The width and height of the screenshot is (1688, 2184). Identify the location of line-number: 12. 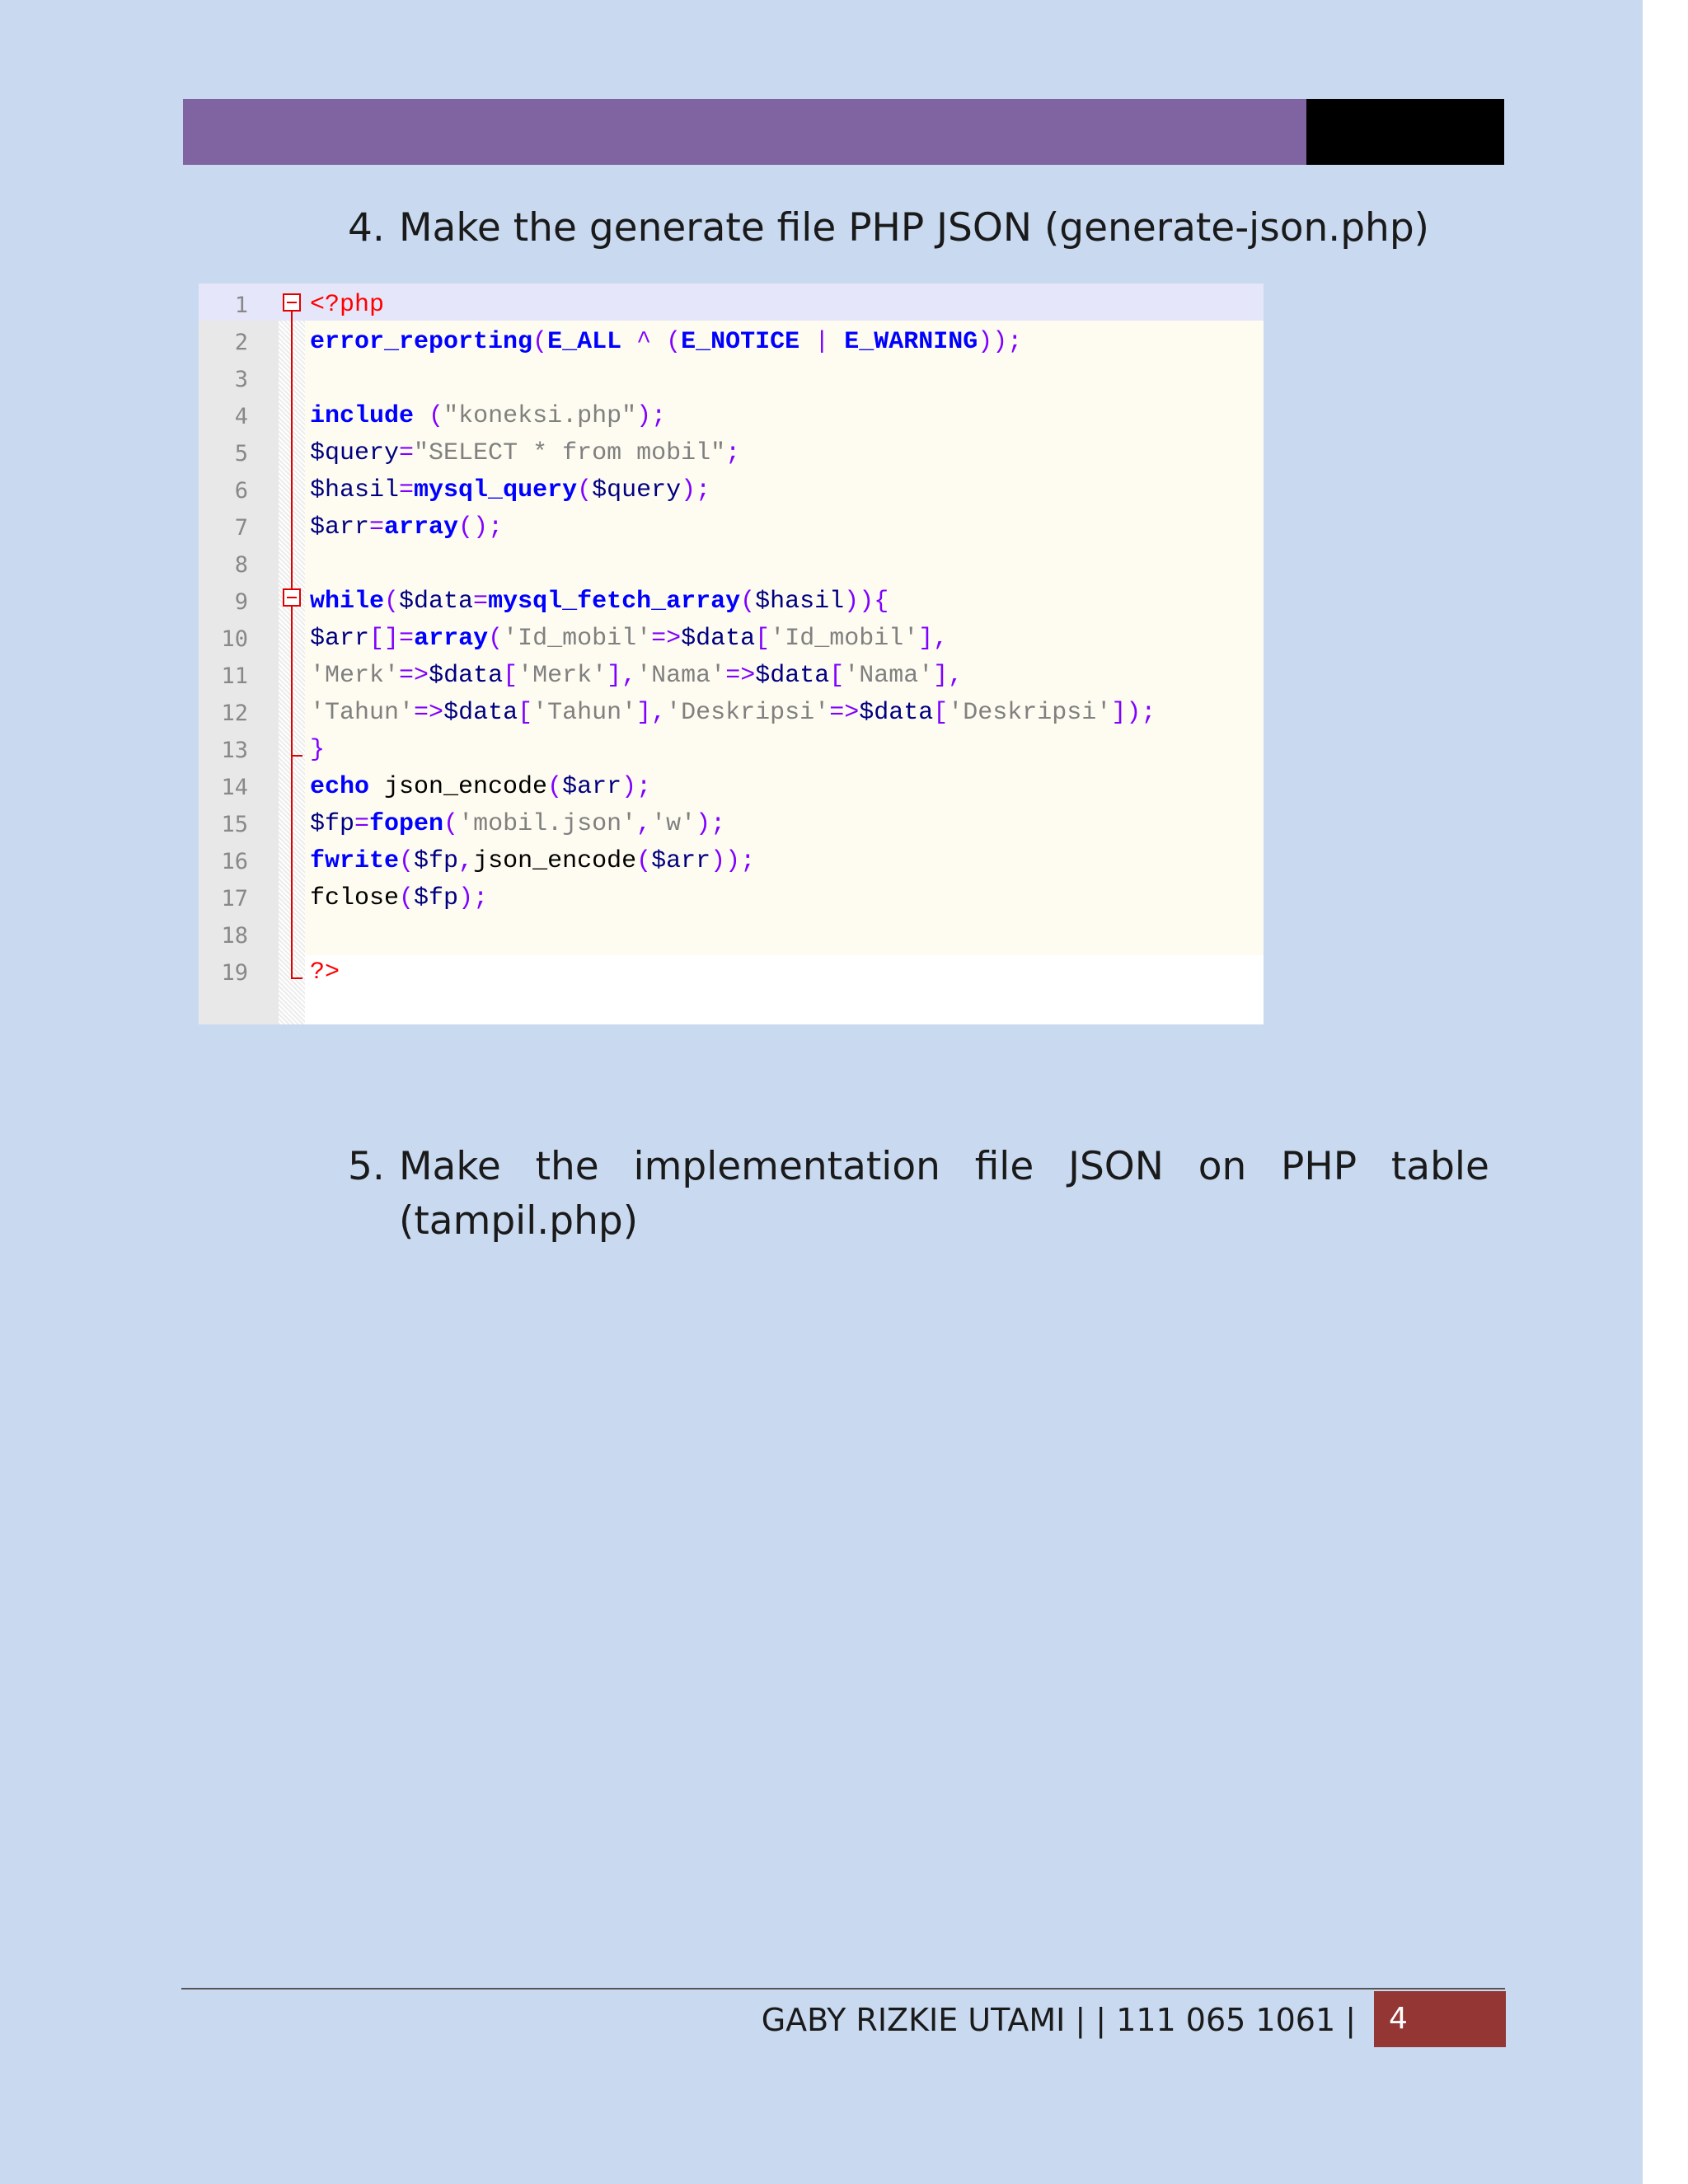
(234, 713).